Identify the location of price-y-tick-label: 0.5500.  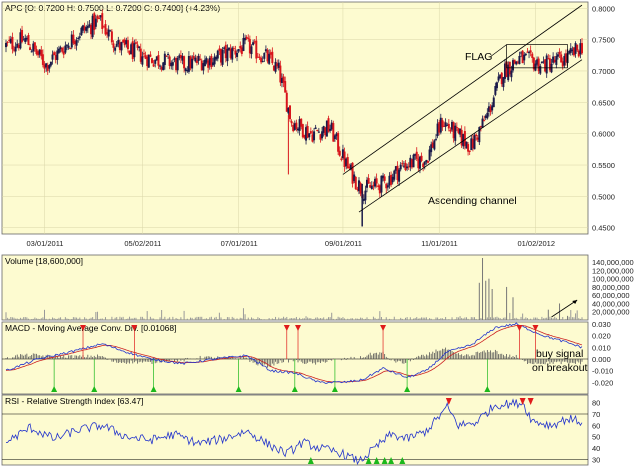
(603, 165).